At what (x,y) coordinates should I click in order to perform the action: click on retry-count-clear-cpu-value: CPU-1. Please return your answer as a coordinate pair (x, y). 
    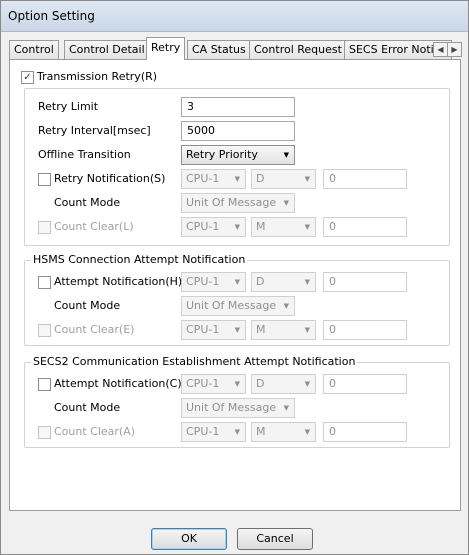
    Looking at the image, I should click on (203, 226).